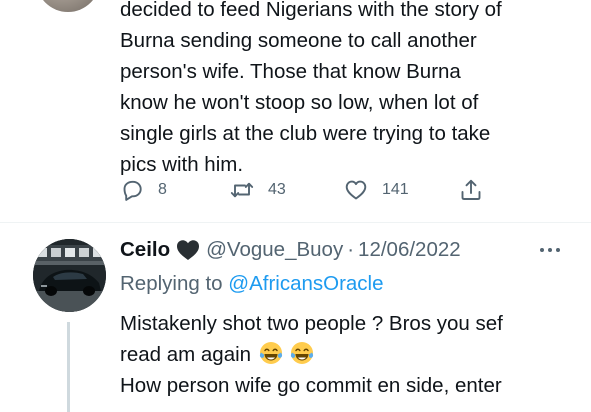 This screenshot has width=591, height=412. Describe the element at coordinates (132, 190) in the screenshot. I see `reply-icon` at that location.